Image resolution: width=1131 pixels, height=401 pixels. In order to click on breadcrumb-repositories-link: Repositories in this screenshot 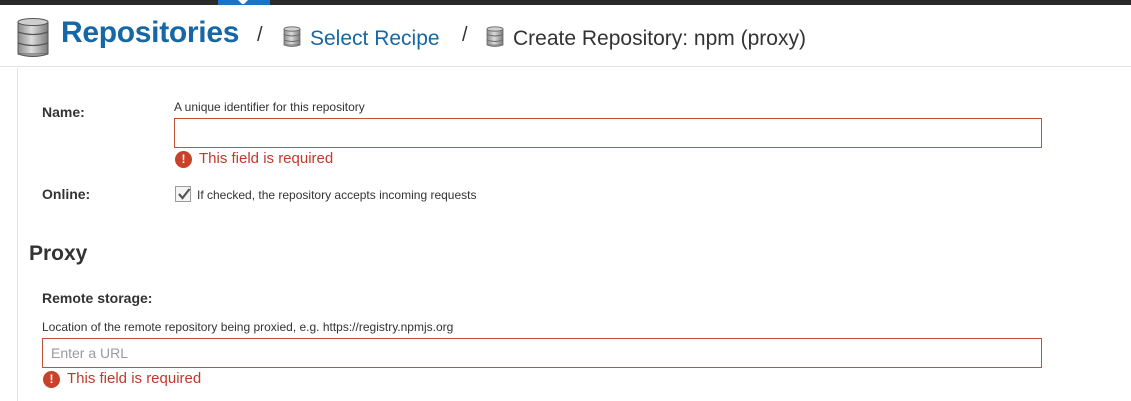, I will do `click(150, 33)`.